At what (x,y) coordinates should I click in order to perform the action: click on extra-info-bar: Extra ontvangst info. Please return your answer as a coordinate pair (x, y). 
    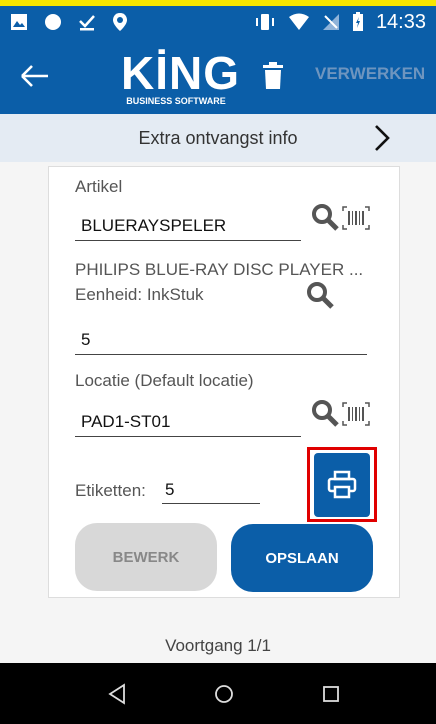
    Looking at the image, I should click on (218, 138).